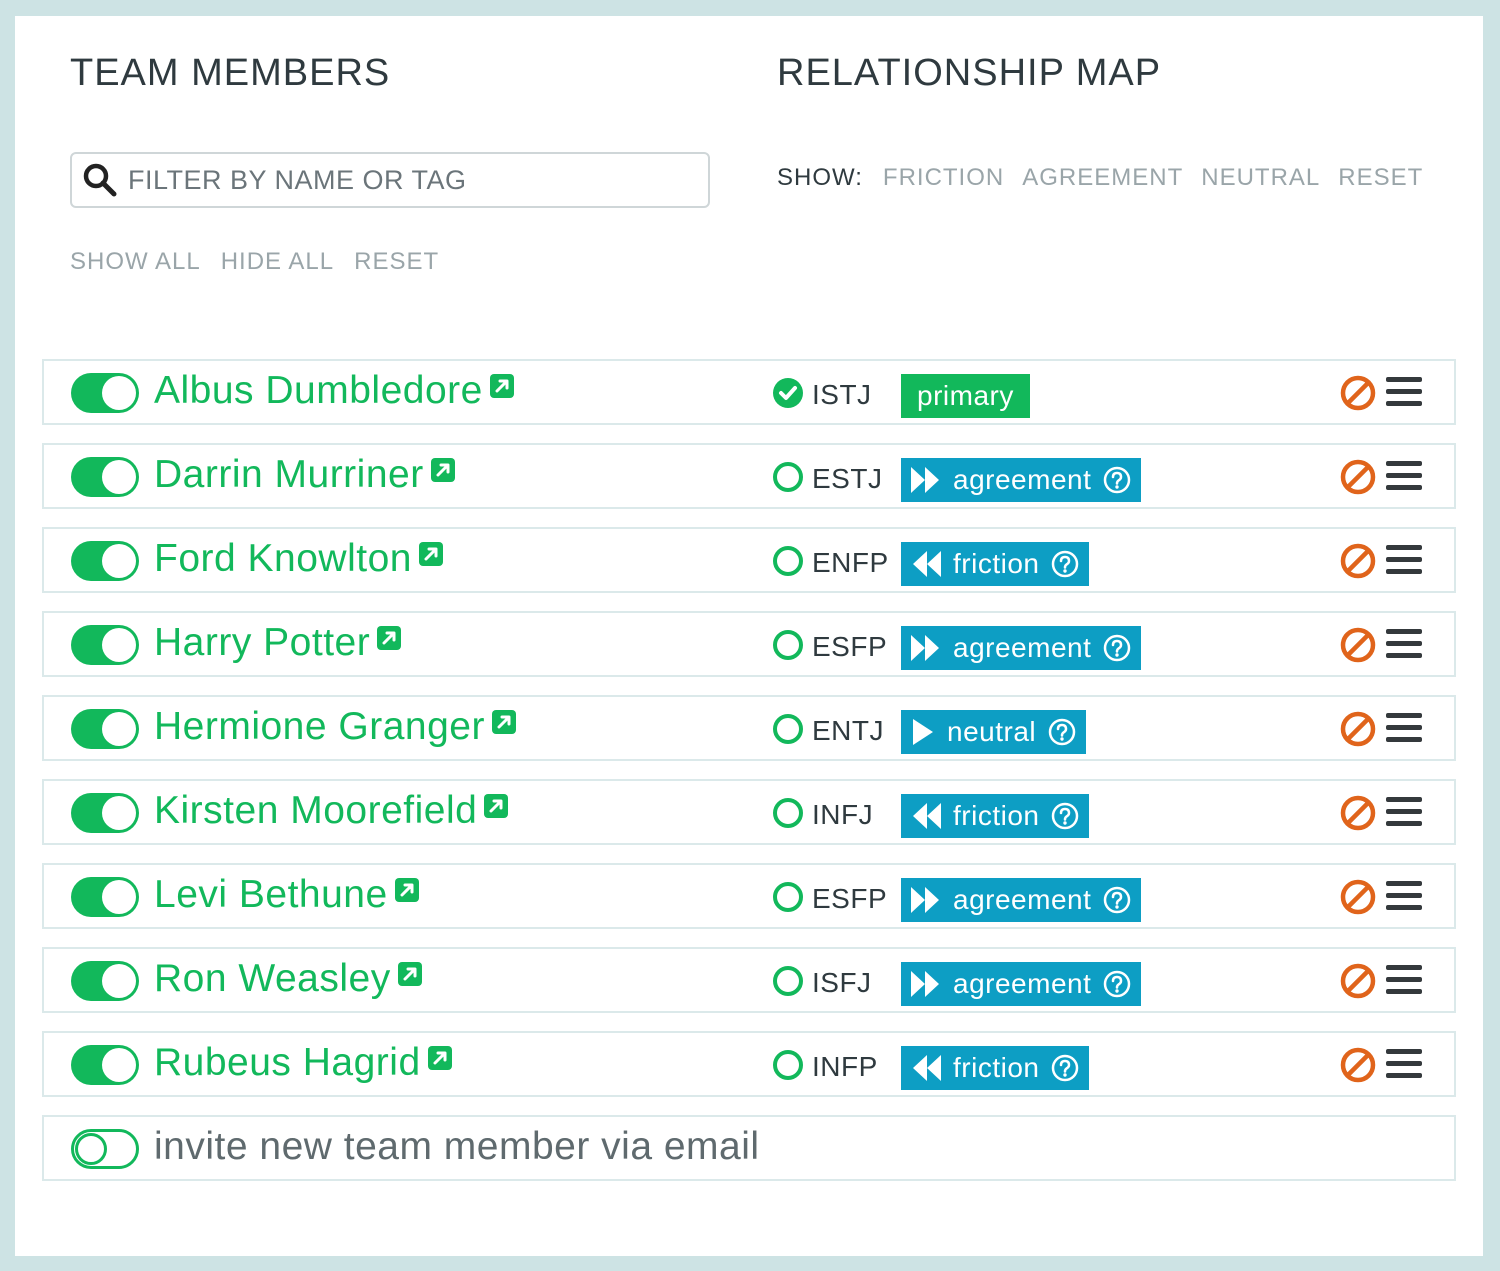  Describe the element at coordinates (1380, 178) in the screenshot. I see `filter-reset-link: RESET` at that location.